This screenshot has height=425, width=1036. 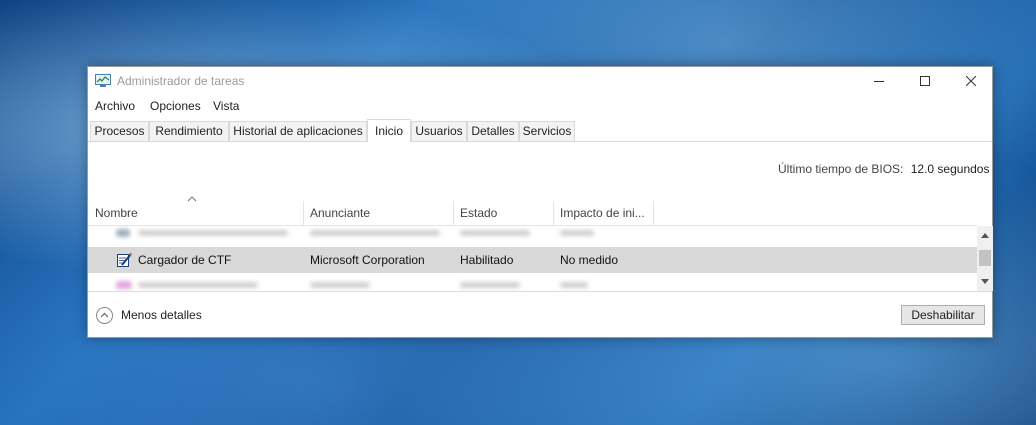 What do you see at coordinates (841, 169) in the screenshot?
I see `bios-time-label: Último tiempo de BIOS:` at bounding box center [841, 169].